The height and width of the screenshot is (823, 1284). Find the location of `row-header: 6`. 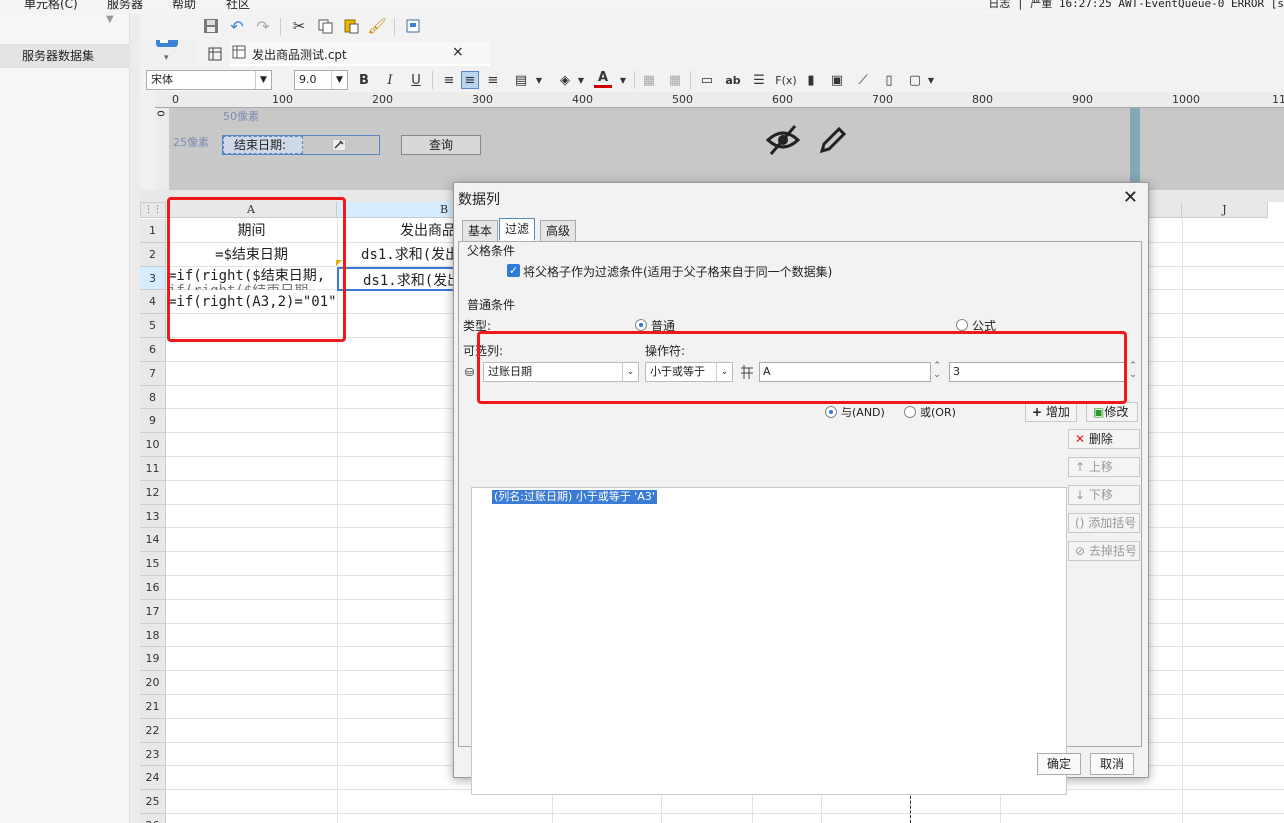

row-header: 6 is located at coordinates (153, 350).